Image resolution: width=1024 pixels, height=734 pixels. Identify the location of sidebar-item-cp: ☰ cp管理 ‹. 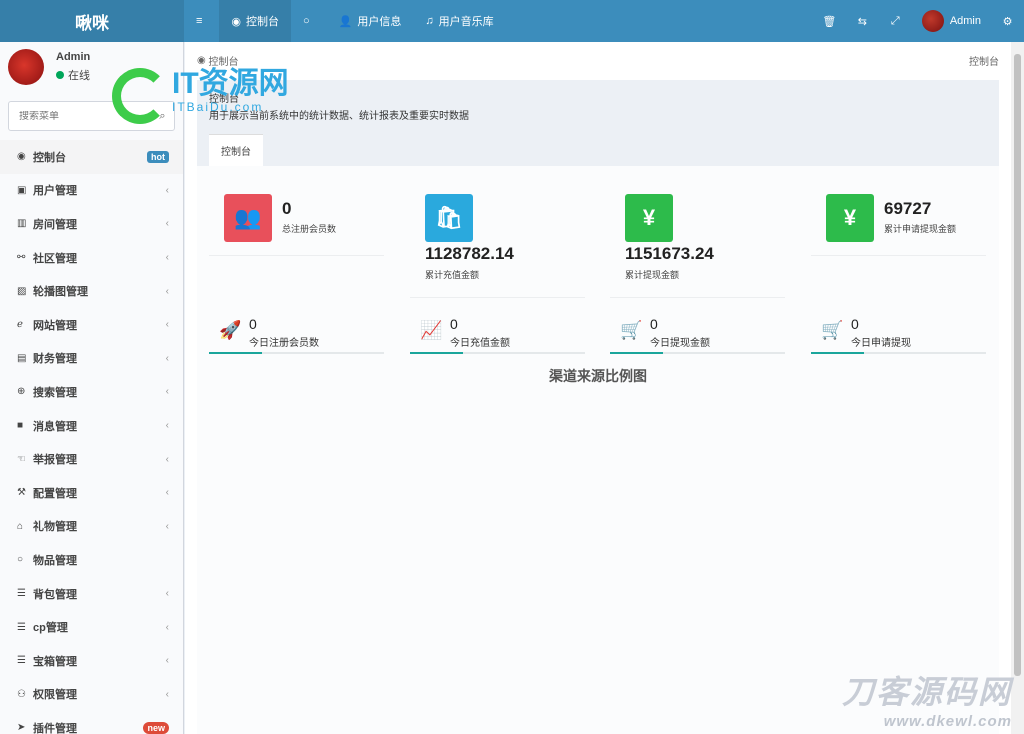
(91, 627).